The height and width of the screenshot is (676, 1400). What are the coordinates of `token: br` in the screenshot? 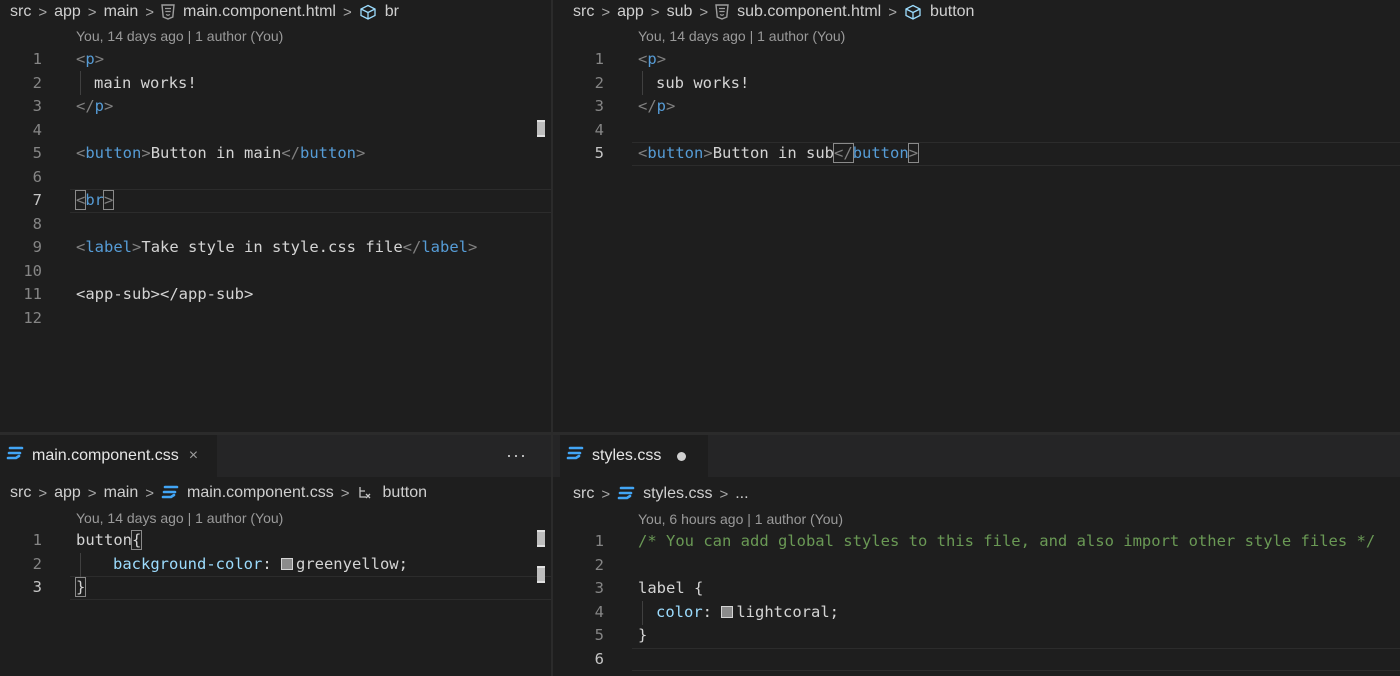 It's located at (95, 200).